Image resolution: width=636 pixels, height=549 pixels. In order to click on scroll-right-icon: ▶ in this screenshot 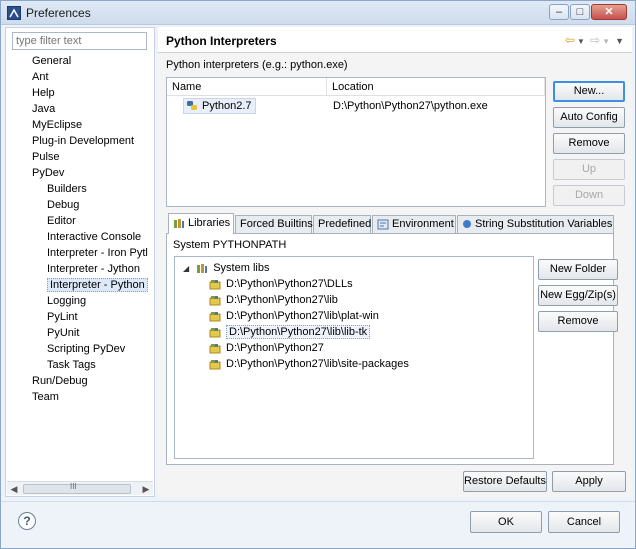, I will do `click(146, 489)`.